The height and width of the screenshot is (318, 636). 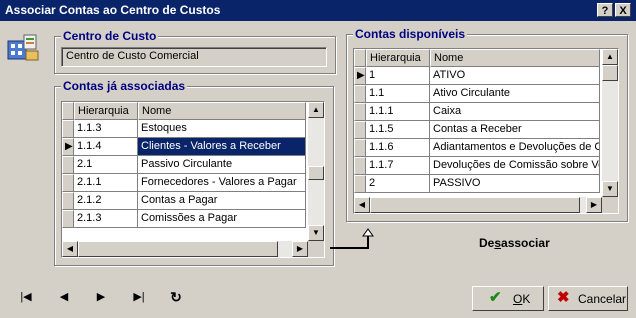 I want to click on cancel-button: ✖ Cancelar, so click(x=588, y=298).